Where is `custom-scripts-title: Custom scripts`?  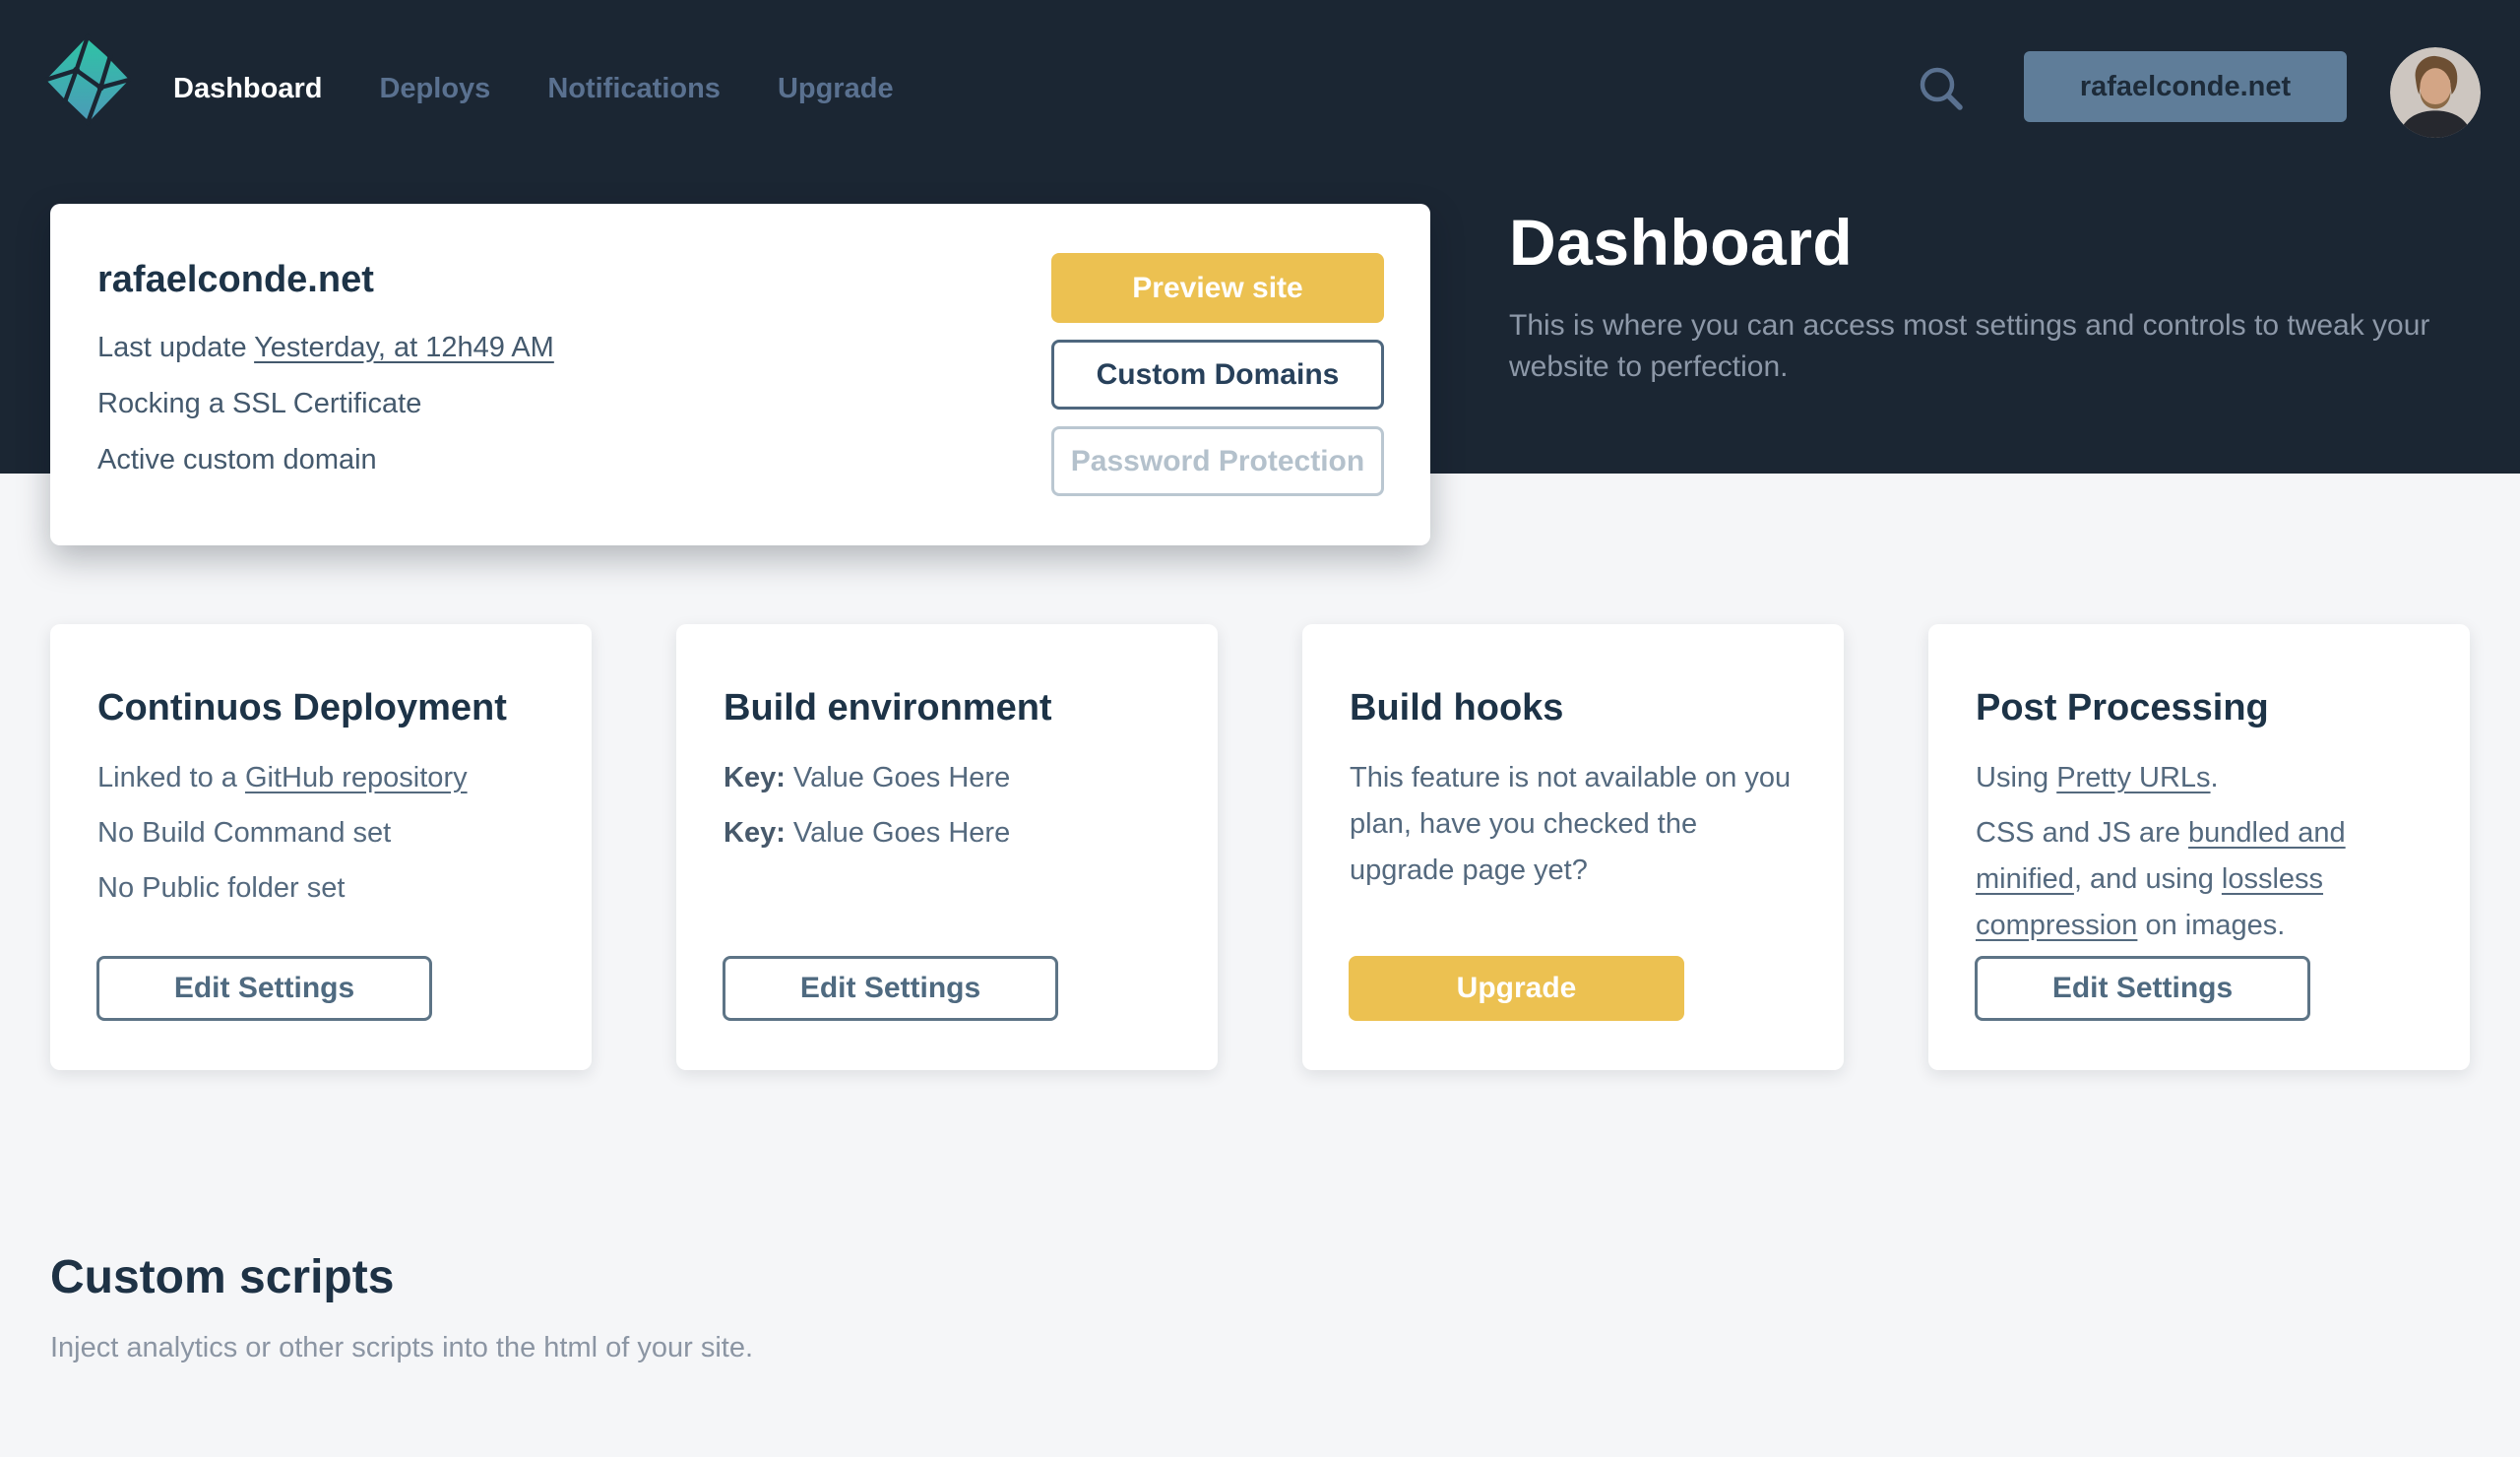 custom-scripts-title: Custom scripts is located at coordinates (222, 1277).